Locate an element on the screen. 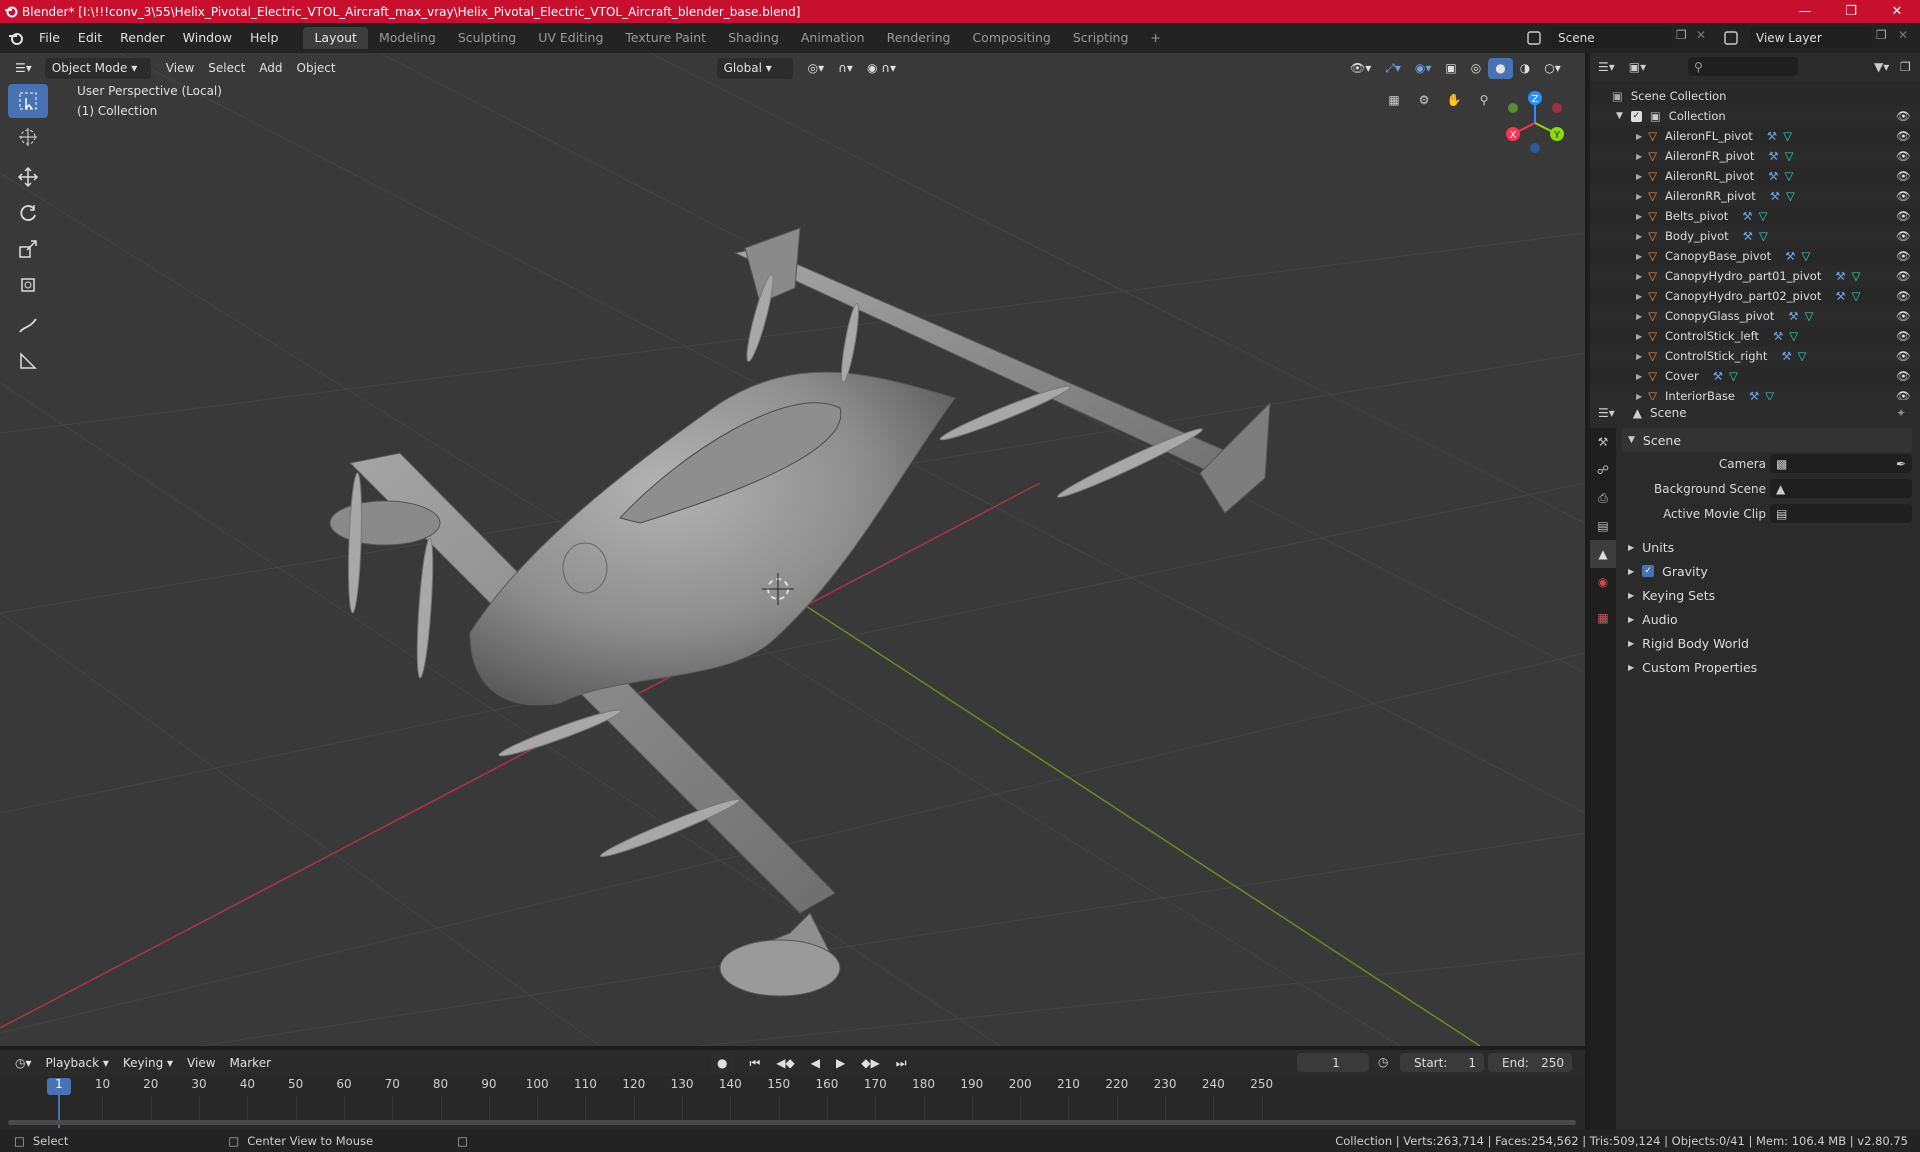  viewport-menu-add: Add is located at coordinates (270, 68).